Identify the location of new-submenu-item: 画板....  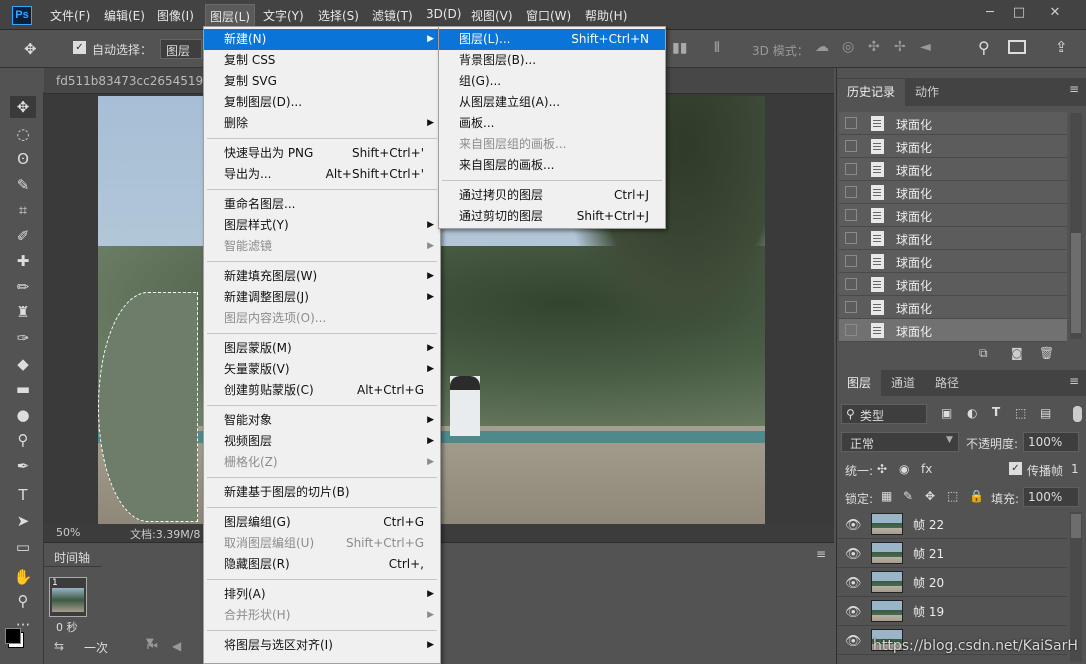
(552, 123).